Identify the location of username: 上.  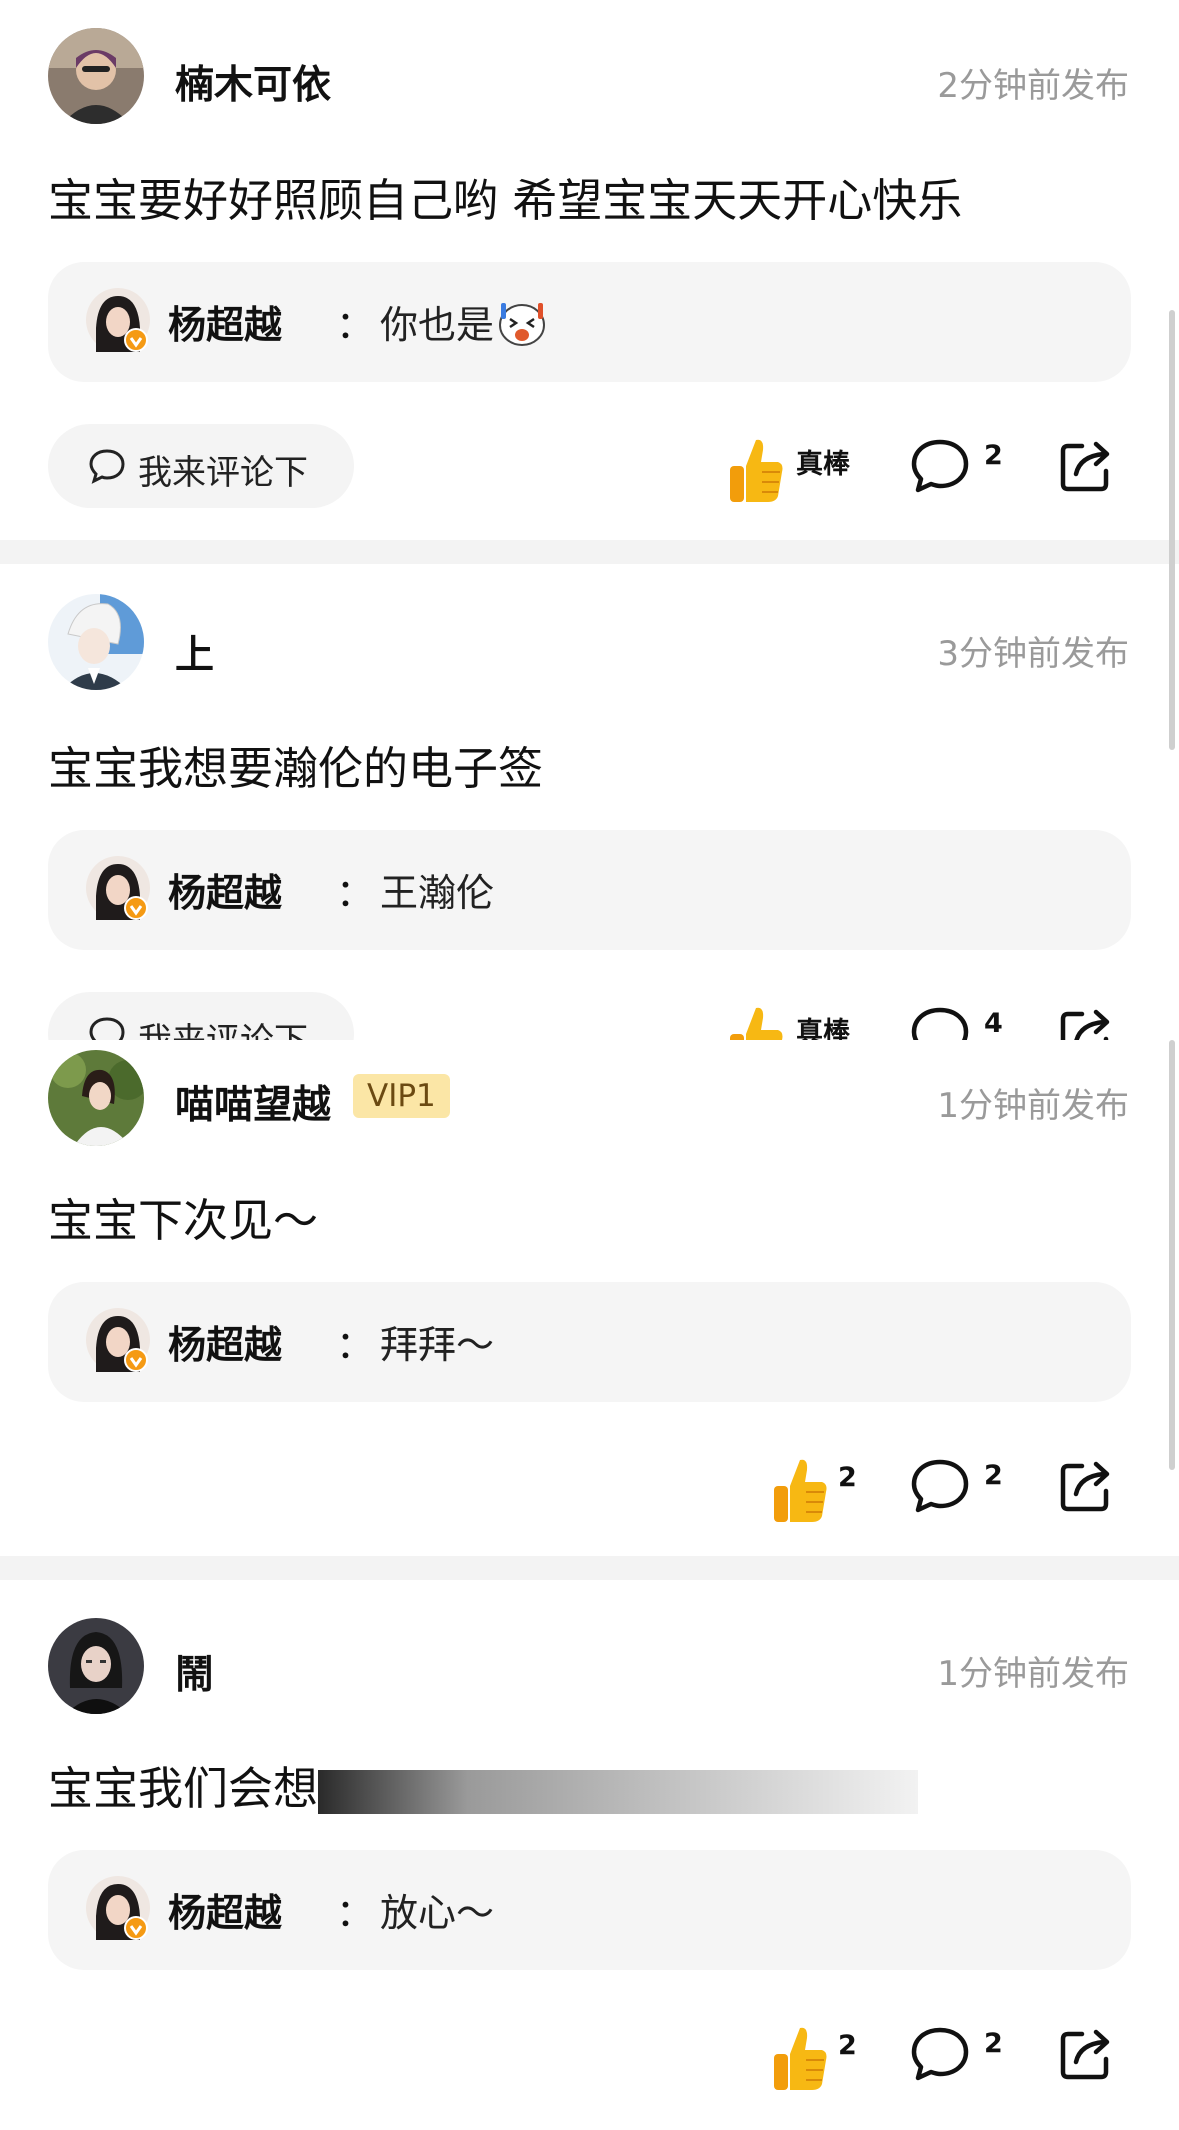
(194, 652).